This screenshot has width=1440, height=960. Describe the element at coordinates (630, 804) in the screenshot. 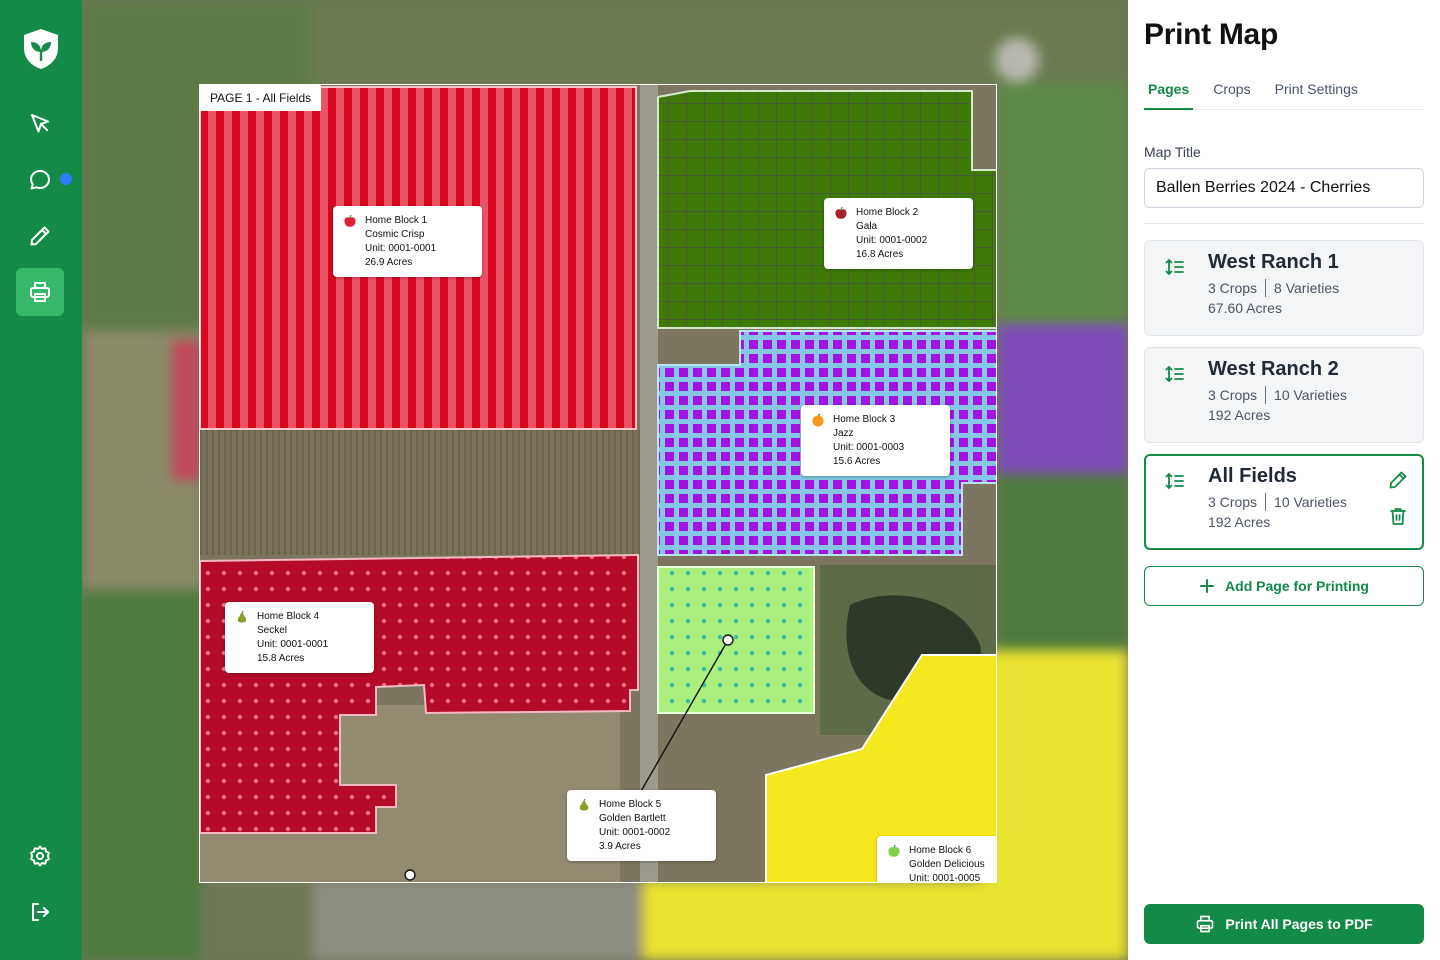

I see `block-name: Home Block 5` at that location.